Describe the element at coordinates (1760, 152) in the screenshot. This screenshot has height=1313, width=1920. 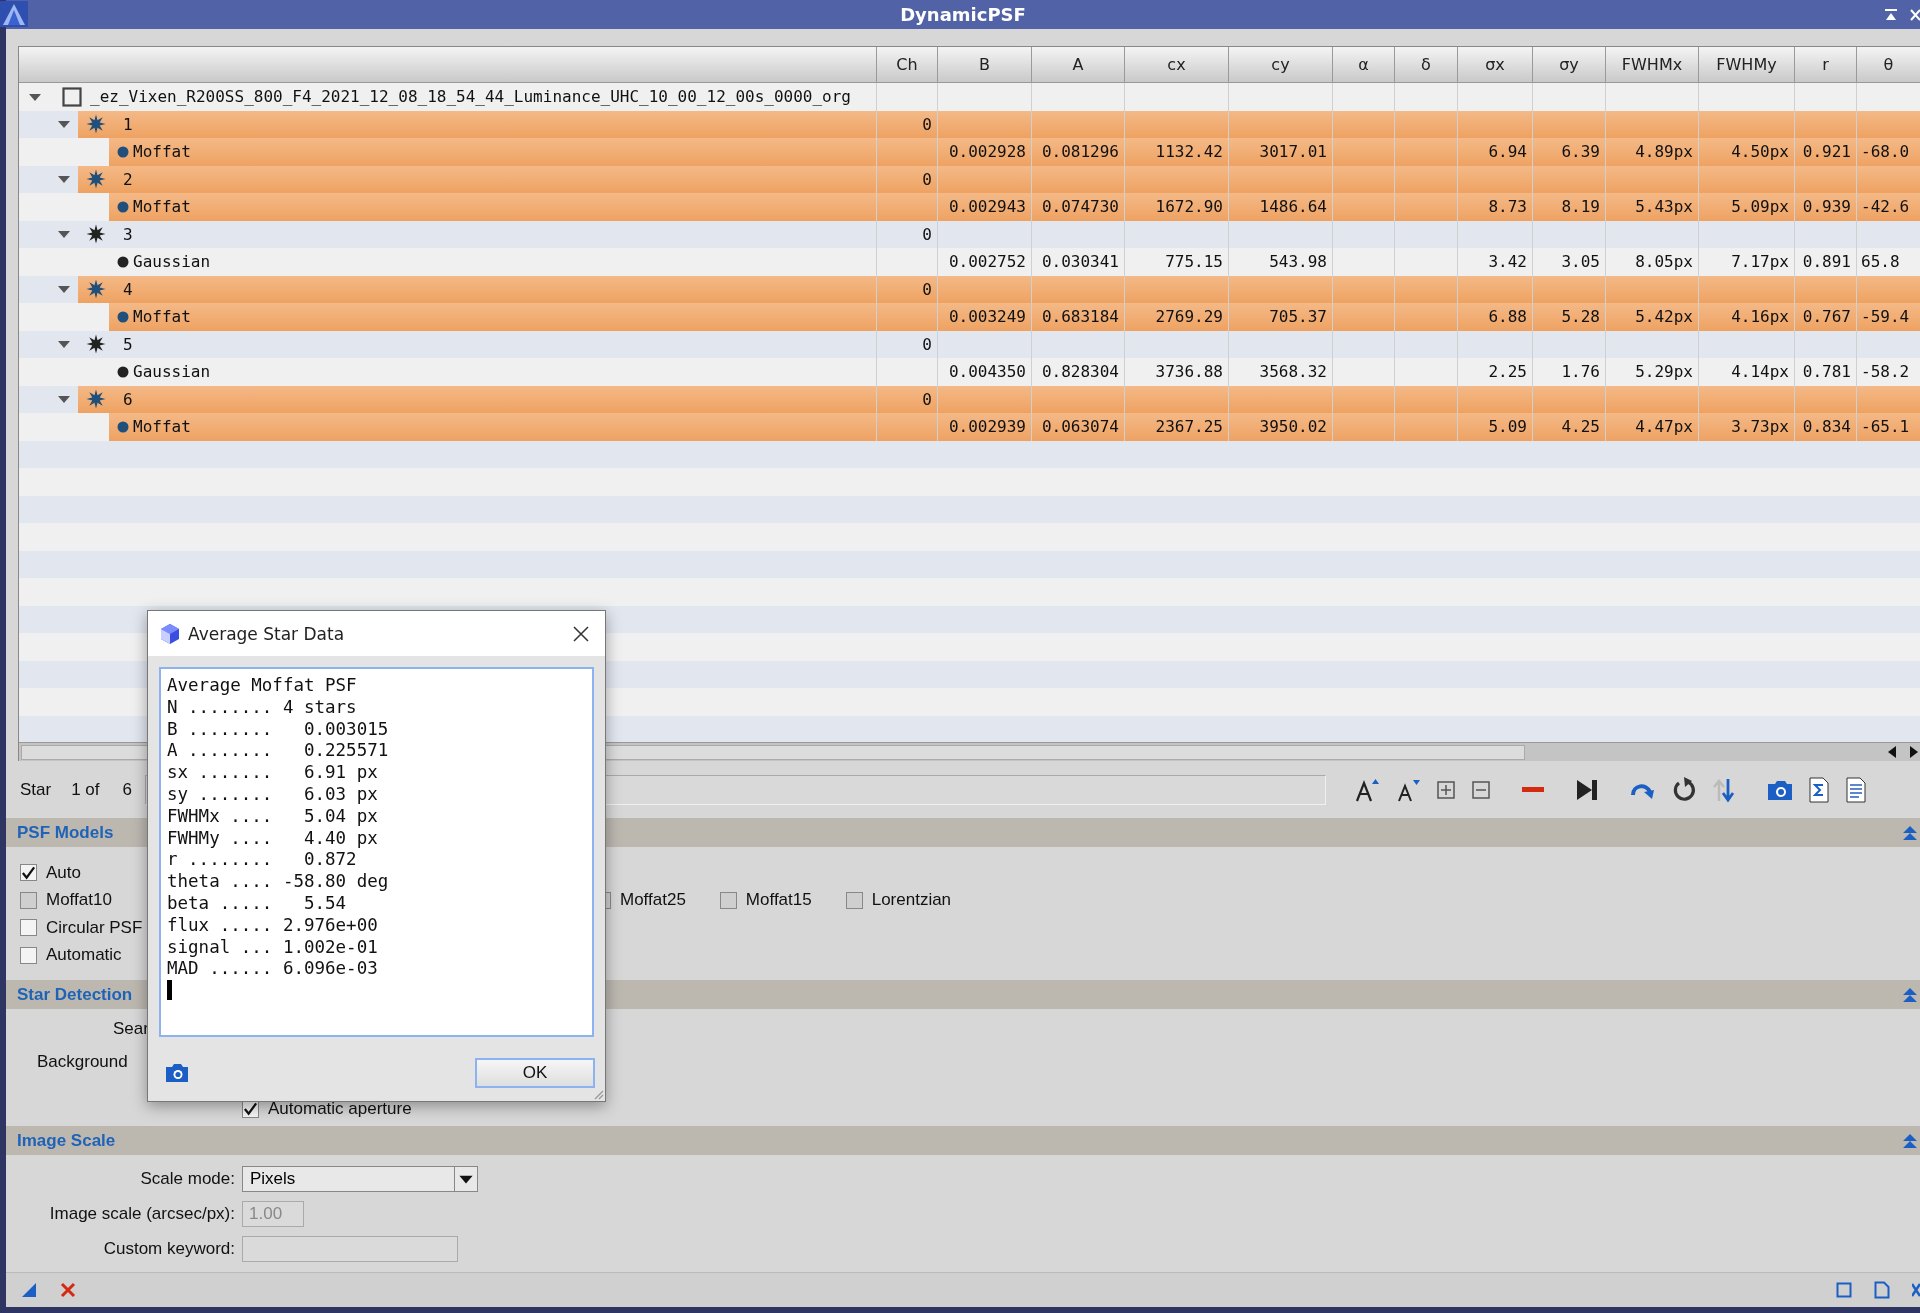
I see `table-cell: 4.50px` at that location.